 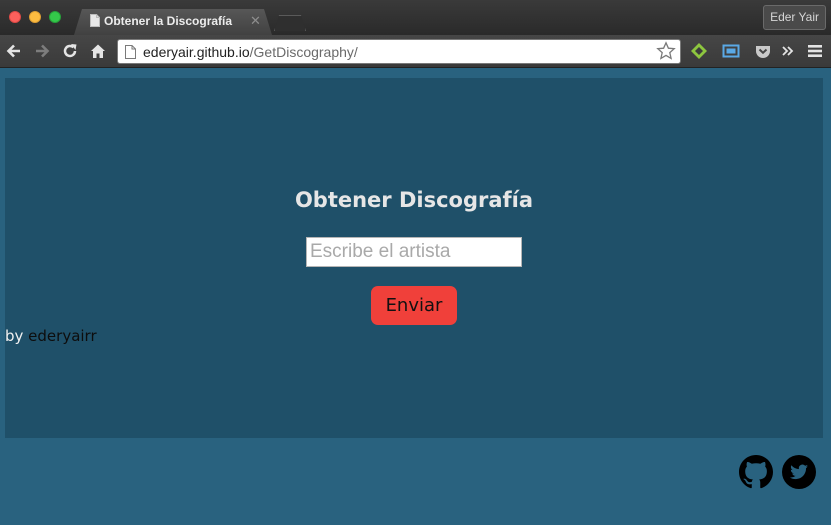 What do you see at coordinates (414, 305) in the screenshot?
I see `submit-button: Enviar` at bounding box center [414, 305].